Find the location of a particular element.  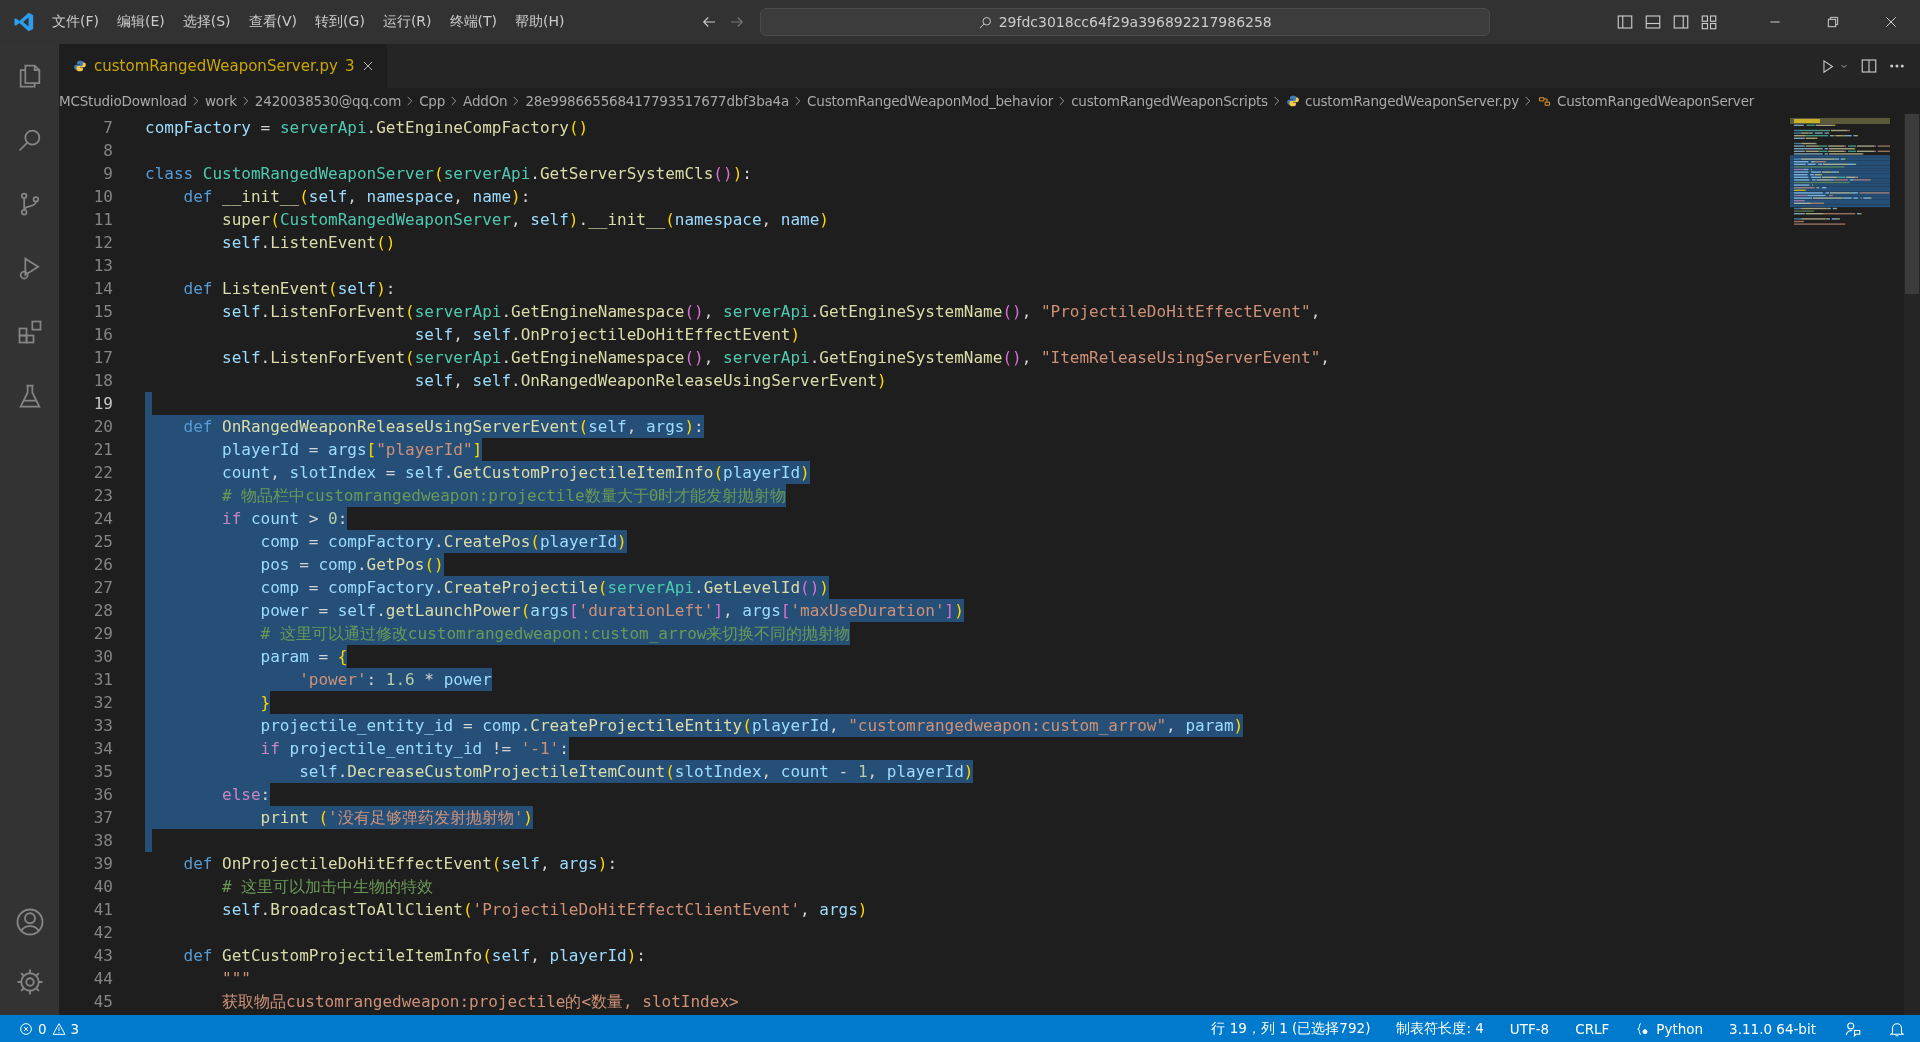

line-number: 17 is located at coordinates (103, 358).